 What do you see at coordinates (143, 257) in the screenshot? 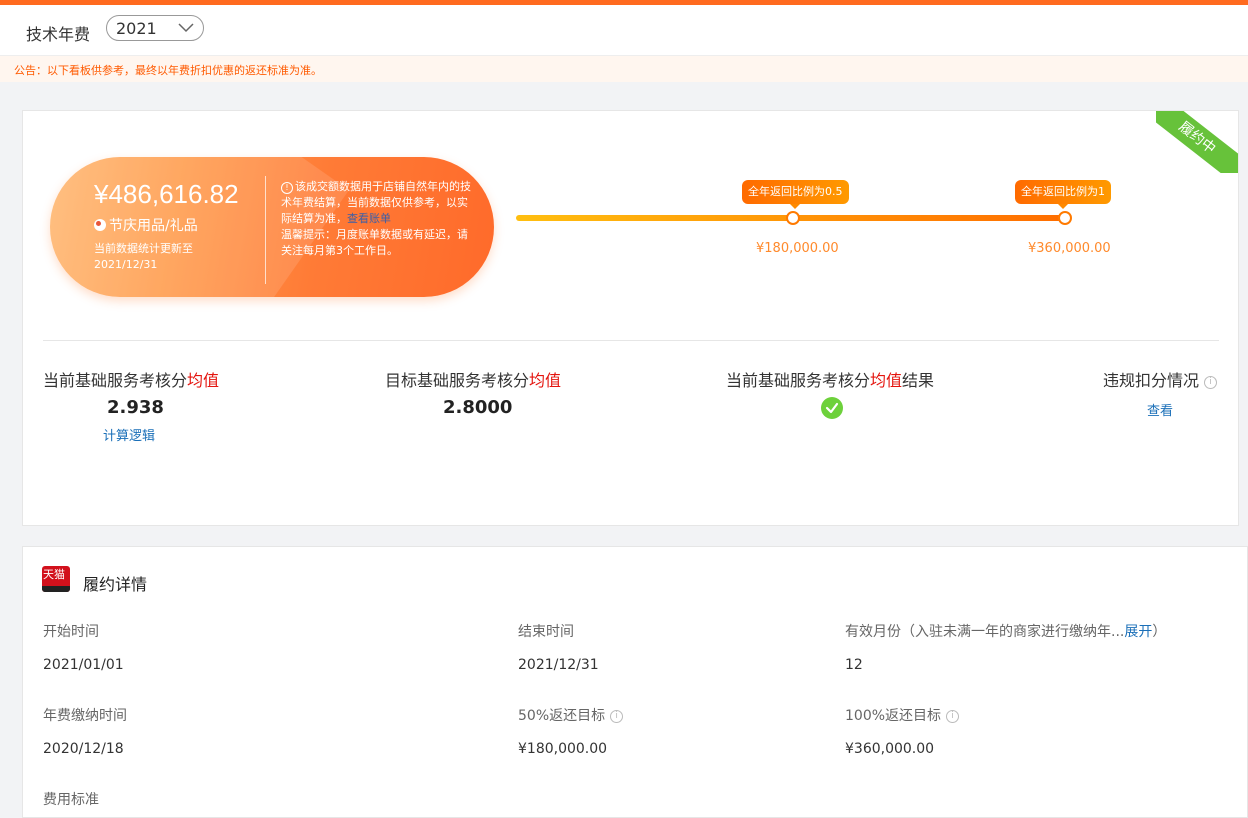
I see `update-info: 当前数据统计更新至 2021/12/31` at bounding box center [143, 257].